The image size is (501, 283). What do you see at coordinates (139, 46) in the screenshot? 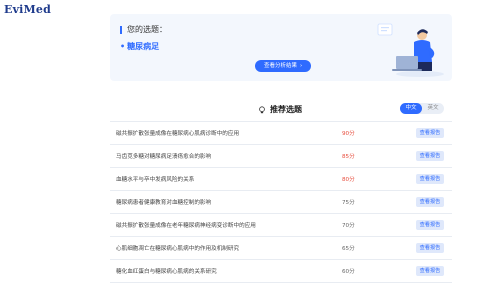
I see `selected-topic: 糖尿病足` at bounding box center [139, 46].